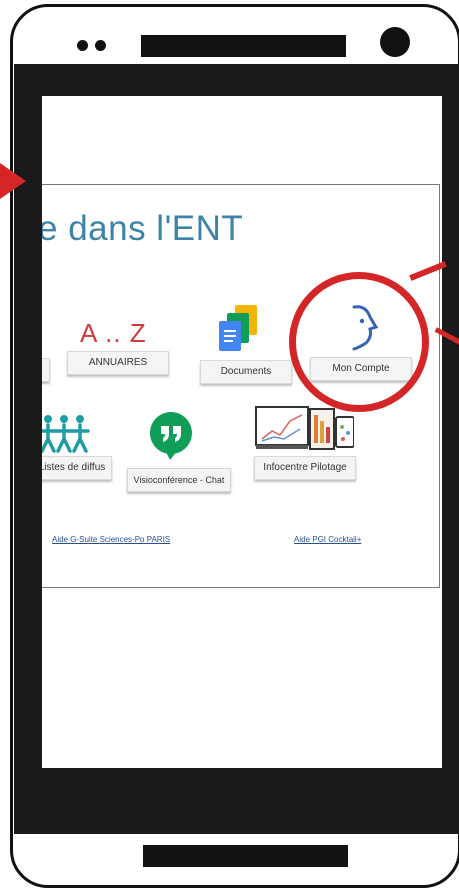 The image size is (459, 891). Describe the element at coordinates (111, 539) in the screenshot. I see `gsuite-help-link: Aide G-Suite Sciences-Po PARIS` at that location.